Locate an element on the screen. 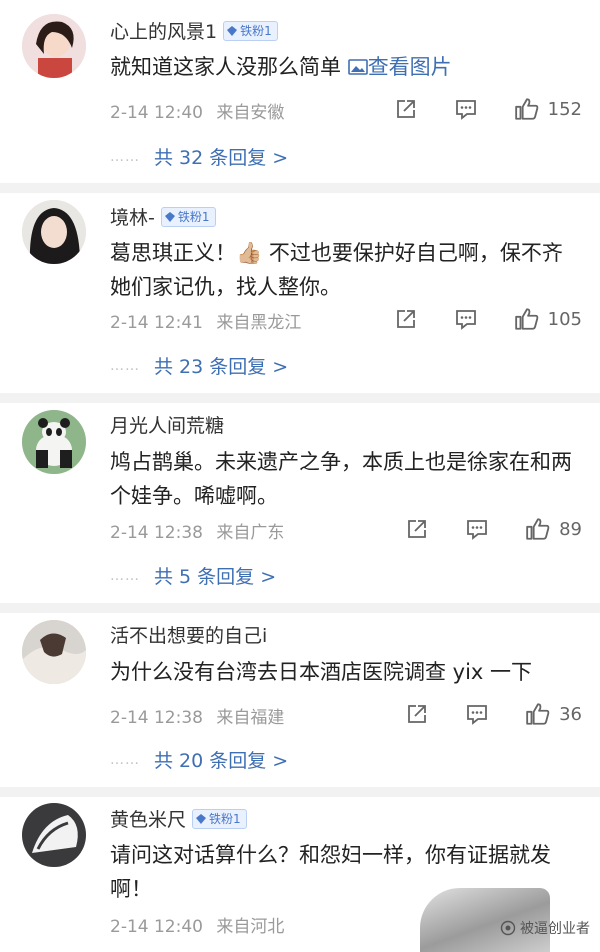  like-count: 89 is located at coordinates (570, 529).